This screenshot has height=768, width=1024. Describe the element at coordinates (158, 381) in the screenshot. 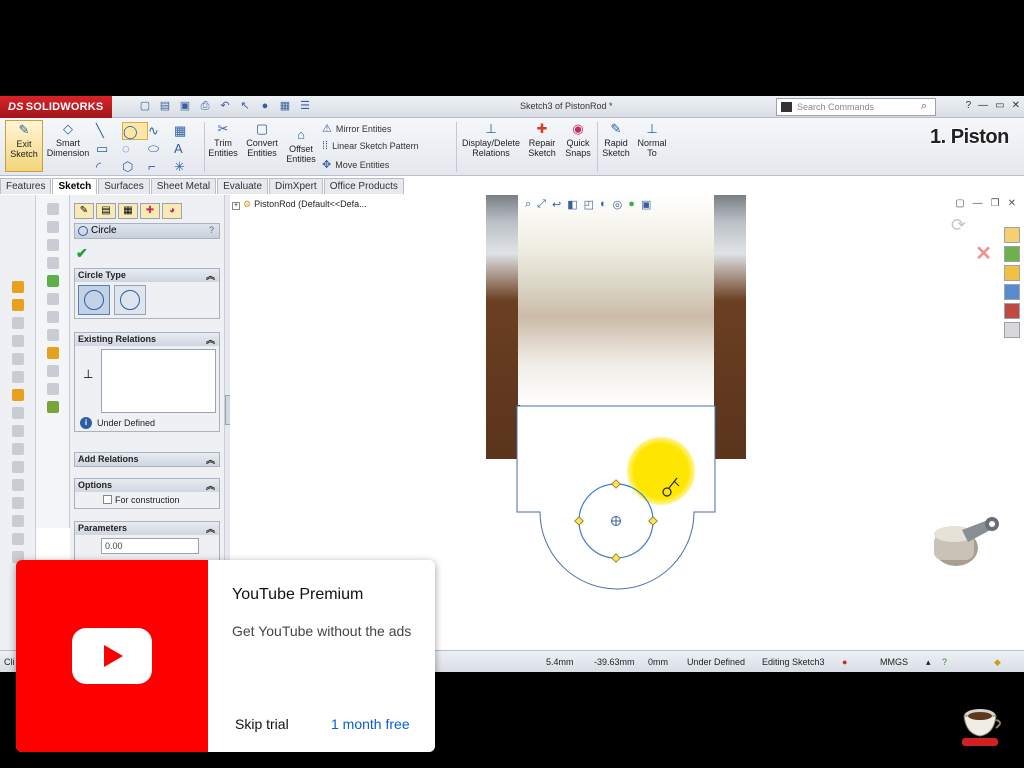

I see `relations-list` at that location.